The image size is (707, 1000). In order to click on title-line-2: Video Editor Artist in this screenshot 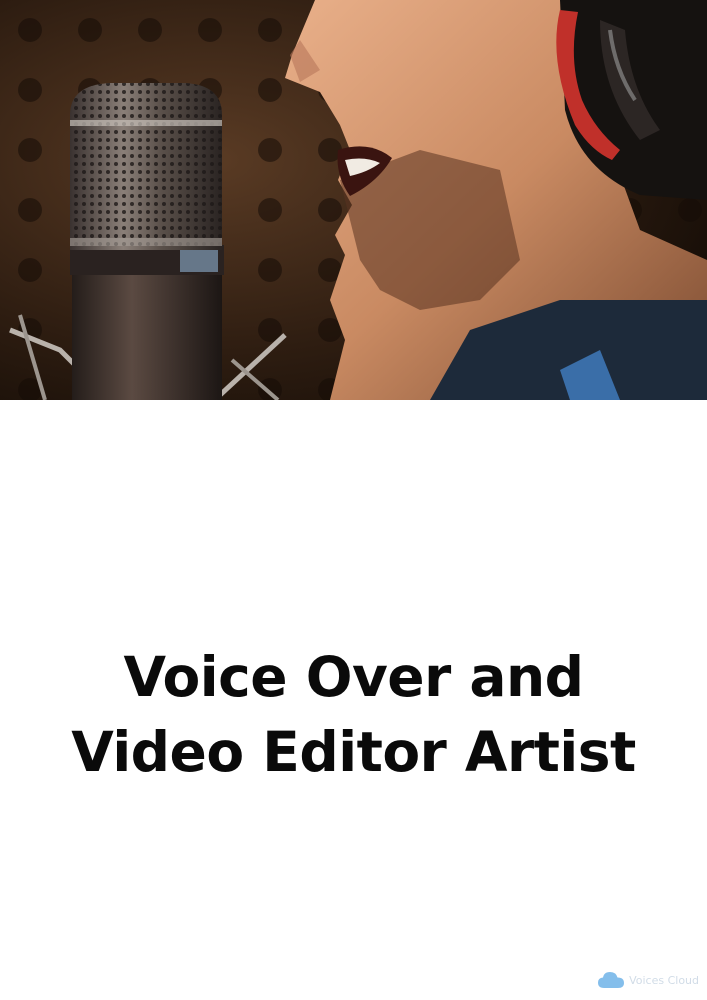, I will do `click(353, 752)`.